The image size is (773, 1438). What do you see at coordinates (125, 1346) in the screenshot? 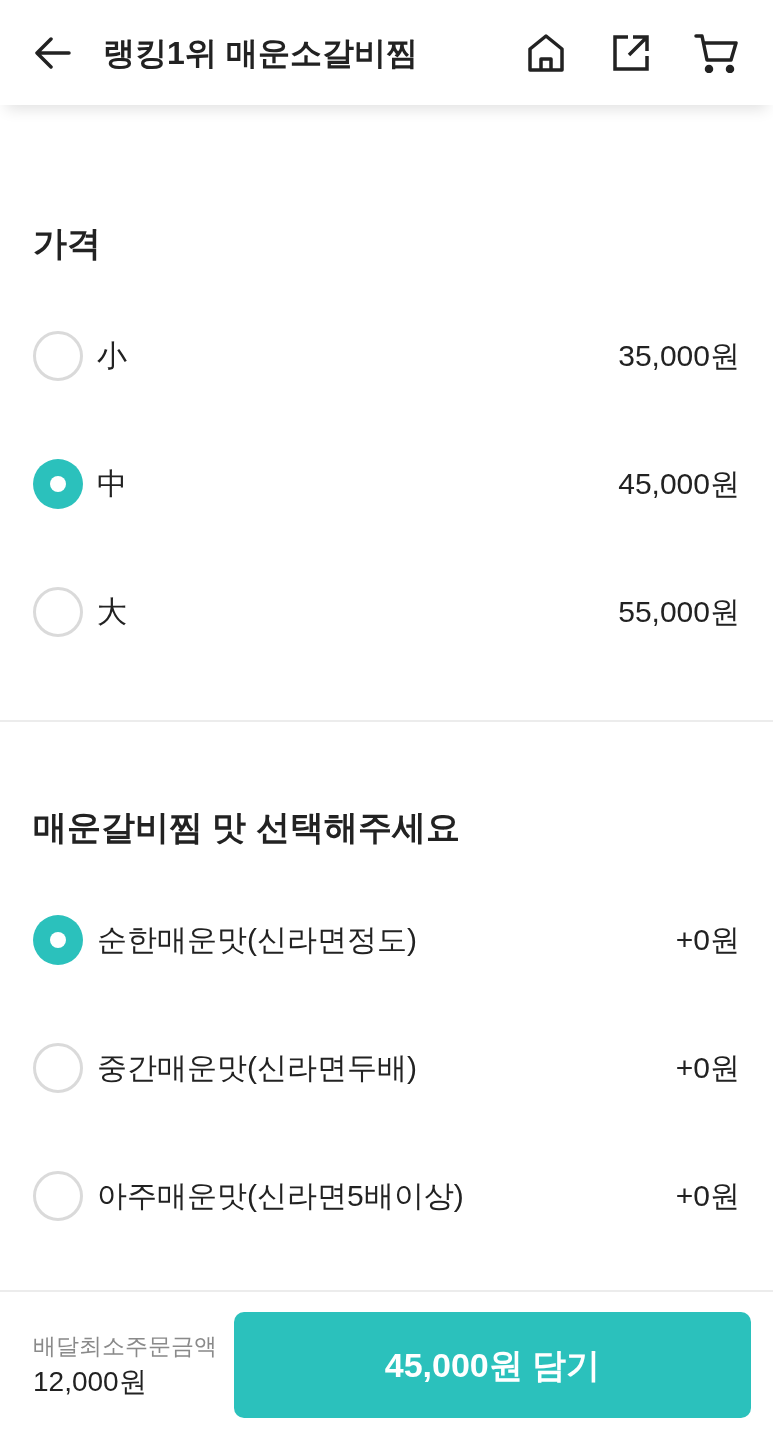
I see `min-order-label: 배달최소주문금액` at bounding box center [125, 1346].